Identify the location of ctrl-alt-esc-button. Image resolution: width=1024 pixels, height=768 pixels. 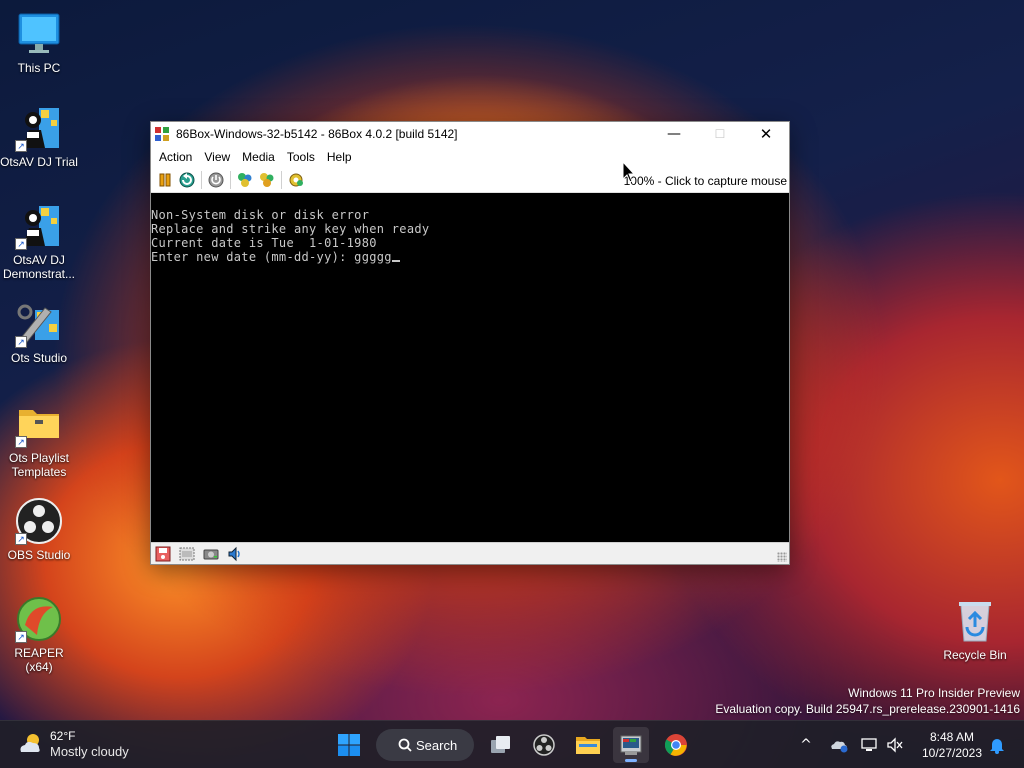
(267, 180).